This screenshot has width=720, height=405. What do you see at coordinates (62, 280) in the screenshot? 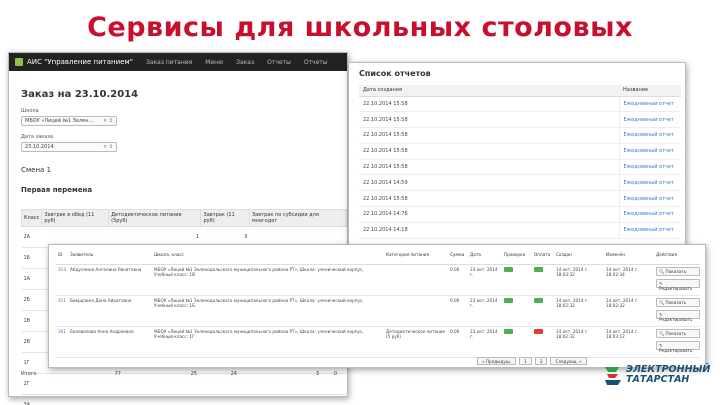
I see `request-id: 313` at bounding box center [62, 280].